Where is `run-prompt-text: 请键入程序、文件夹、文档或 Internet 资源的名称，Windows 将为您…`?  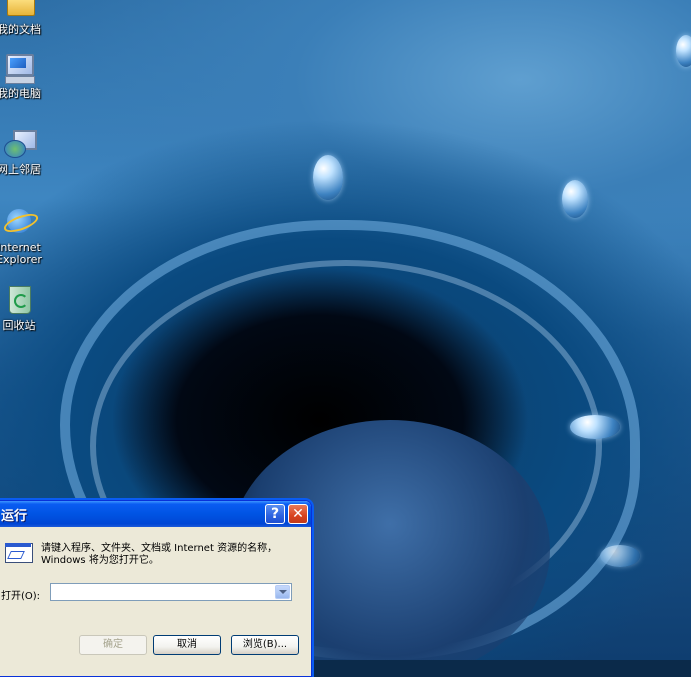
run-prompt-text: 请键入程序、文件夹、文档或 Internet 资源的名称，Windows 将为您… is located at coordinates (159, 554).